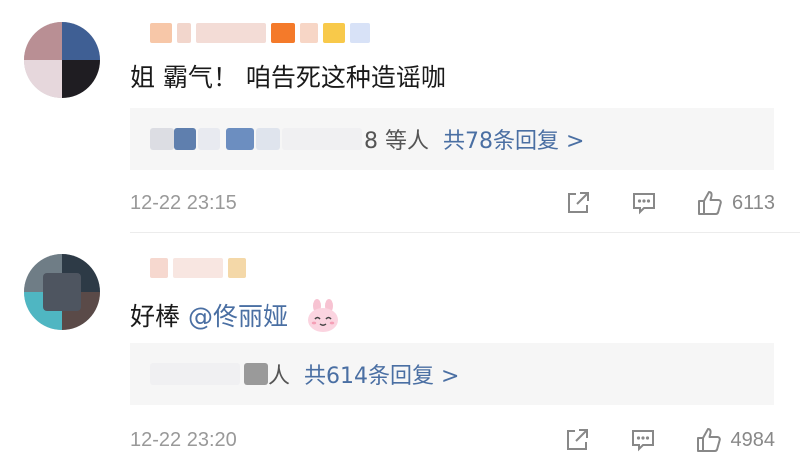 The height and width of the screenshot is (473, 800). Describe the element at coordinates (381, 374) in the screenshot. I see `view-replies-link: 共614条回复 >` at that location.